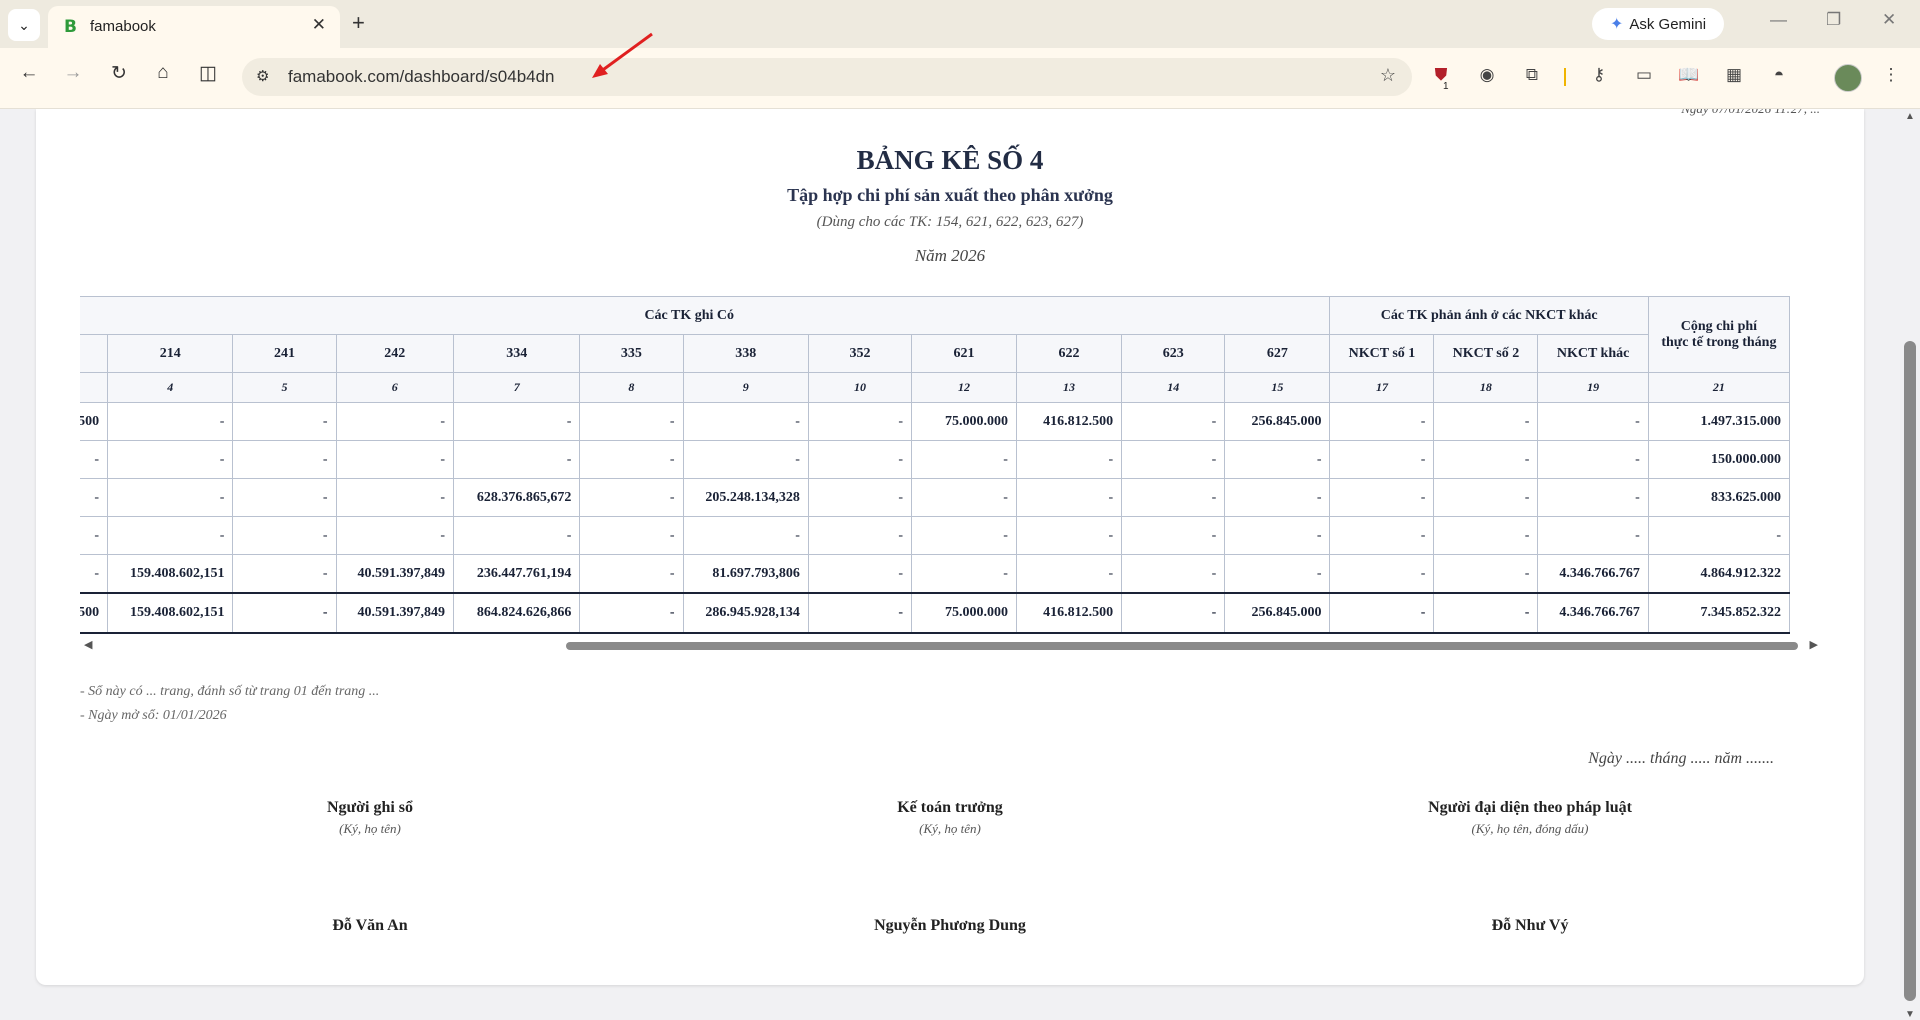  I want to click on minimize-icon: —, so click(1778, 20).